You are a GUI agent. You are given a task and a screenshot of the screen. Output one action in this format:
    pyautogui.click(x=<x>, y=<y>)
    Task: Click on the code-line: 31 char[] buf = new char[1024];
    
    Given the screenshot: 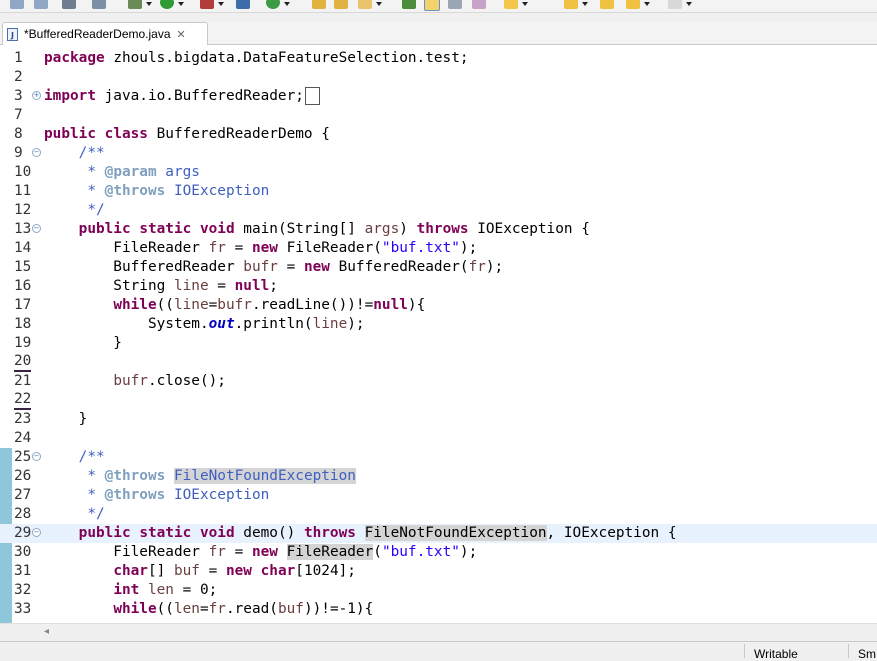 What is the action you would take?
    pyautogui.click(x=438, y=571)
    